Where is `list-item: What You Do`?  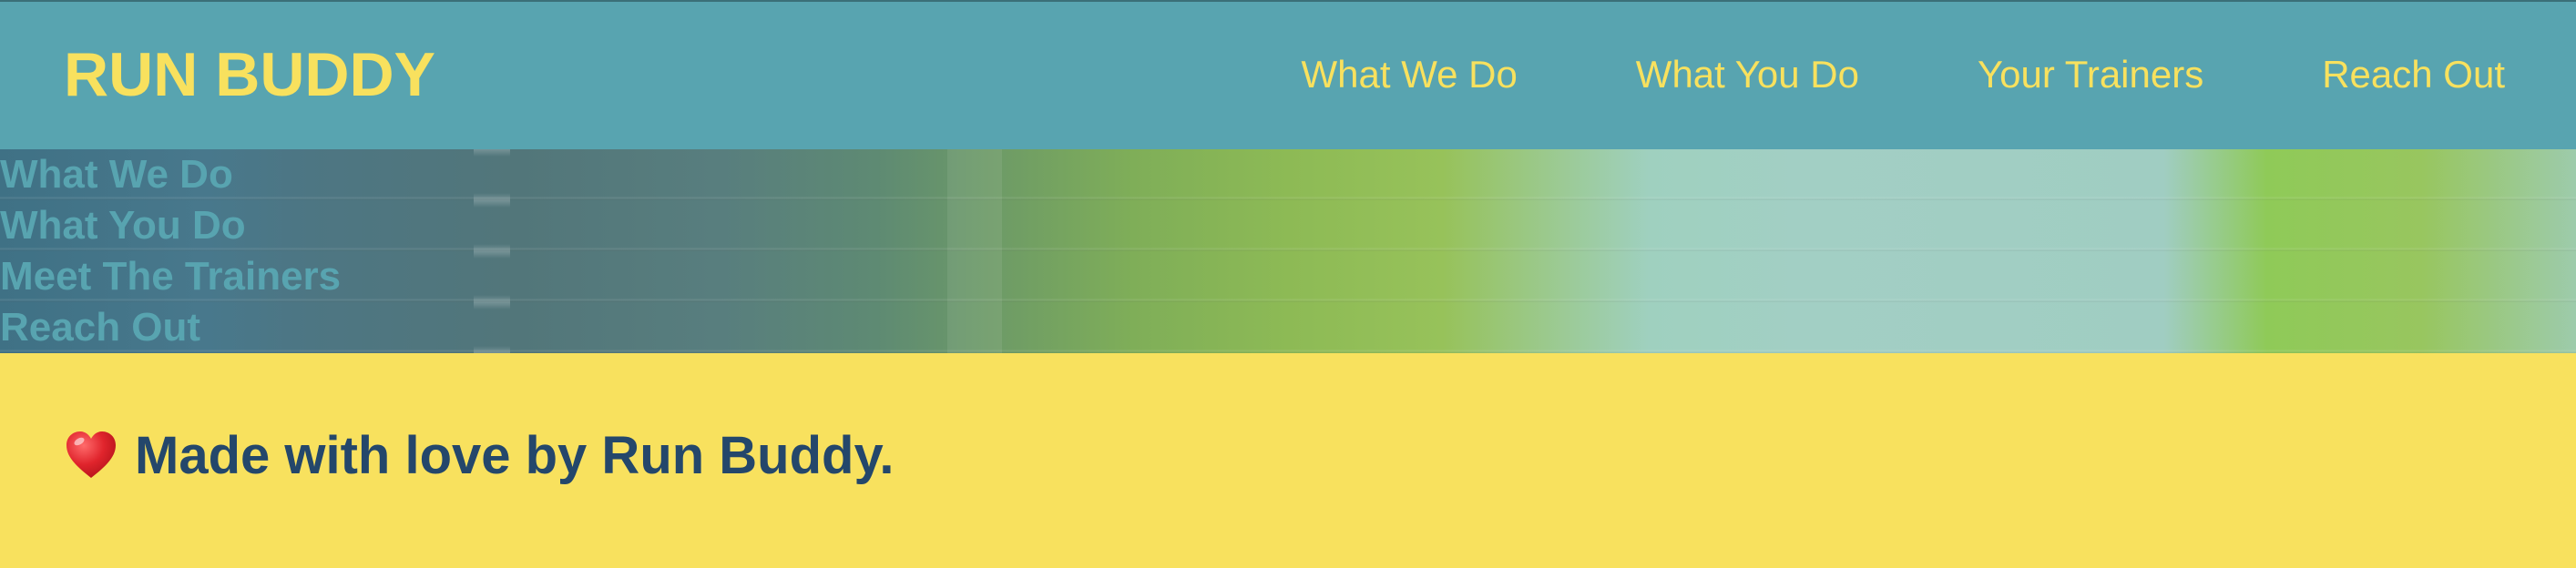 list-item: What You Do is located at coordinates (171, 226).